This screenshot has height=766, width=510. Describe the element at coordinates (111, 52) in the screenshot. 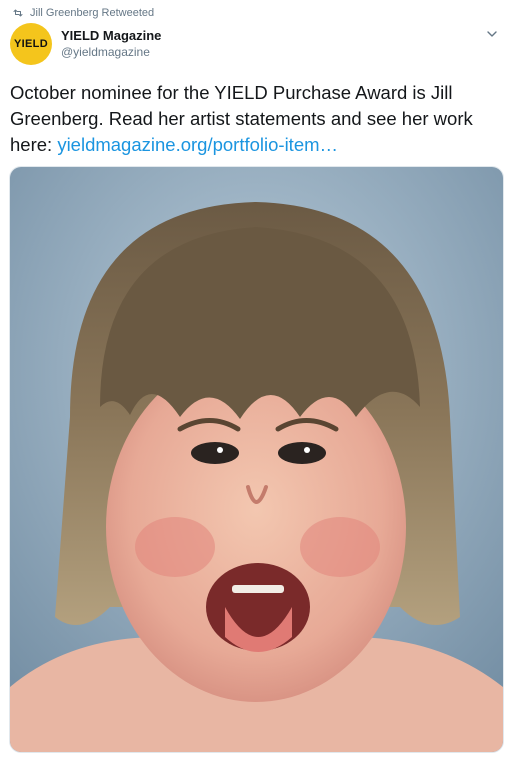

I see `author-handle: @yieldmagazine` at that location.